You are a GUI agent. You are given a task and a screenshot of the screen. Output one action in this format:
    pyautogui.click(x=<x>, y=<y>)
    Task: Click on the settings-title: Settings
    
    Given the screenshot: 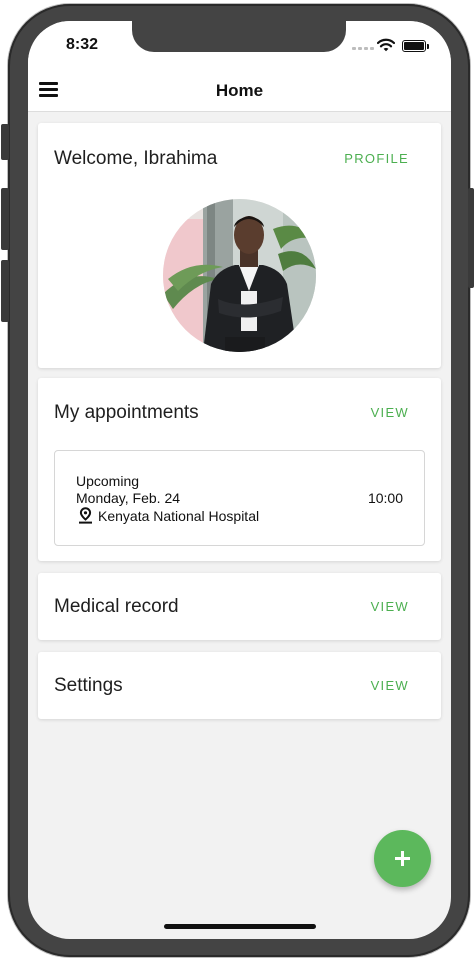 What is the action you would take?
    pyautogui.click(x=88, y=685)
    